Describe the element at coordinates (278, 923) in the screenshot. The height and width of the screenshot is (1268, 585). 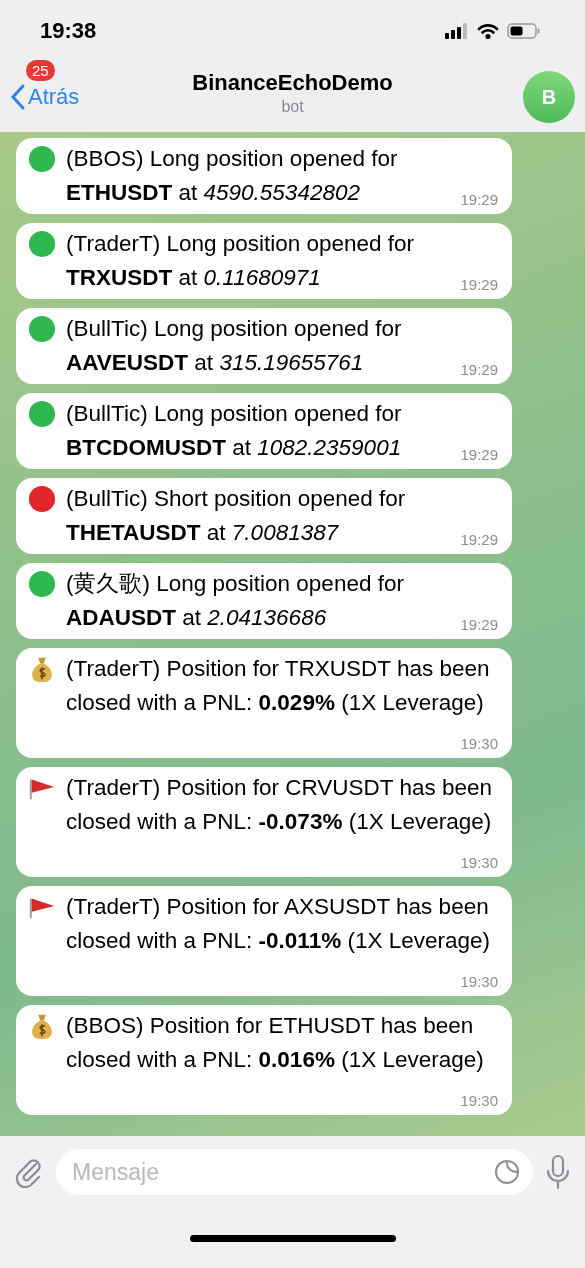
I see `message-text: (TraderT) Position for AXSUSDT has been closed with a PNL: -0.011% (1X Leverage)` at that location.